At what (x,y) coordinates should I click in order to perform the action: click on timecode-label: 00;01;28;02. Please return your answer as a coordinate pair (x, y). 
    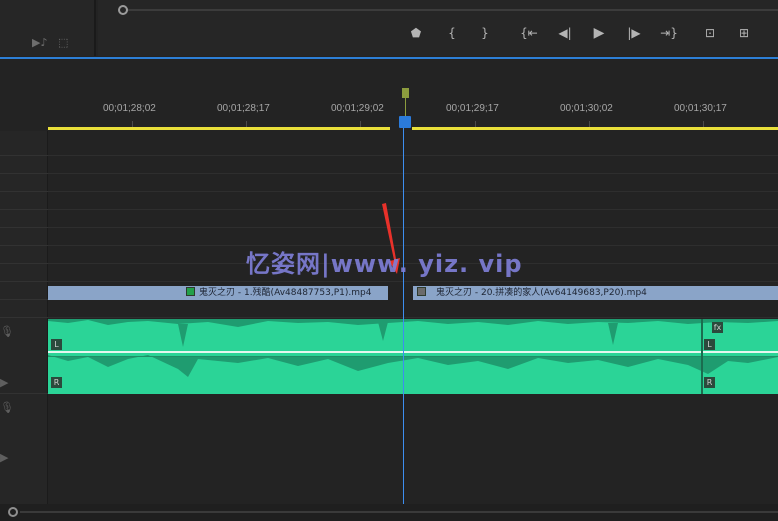
    Looking at the image, I should click on (129, 108).